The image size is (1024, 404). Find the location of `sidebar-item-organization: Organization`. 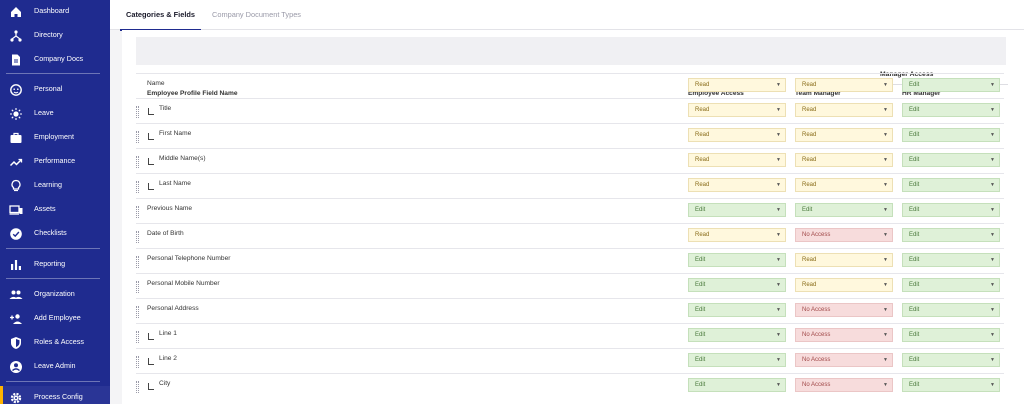

sidebar-item-organization: Organization is located at coordinates (55, 295).